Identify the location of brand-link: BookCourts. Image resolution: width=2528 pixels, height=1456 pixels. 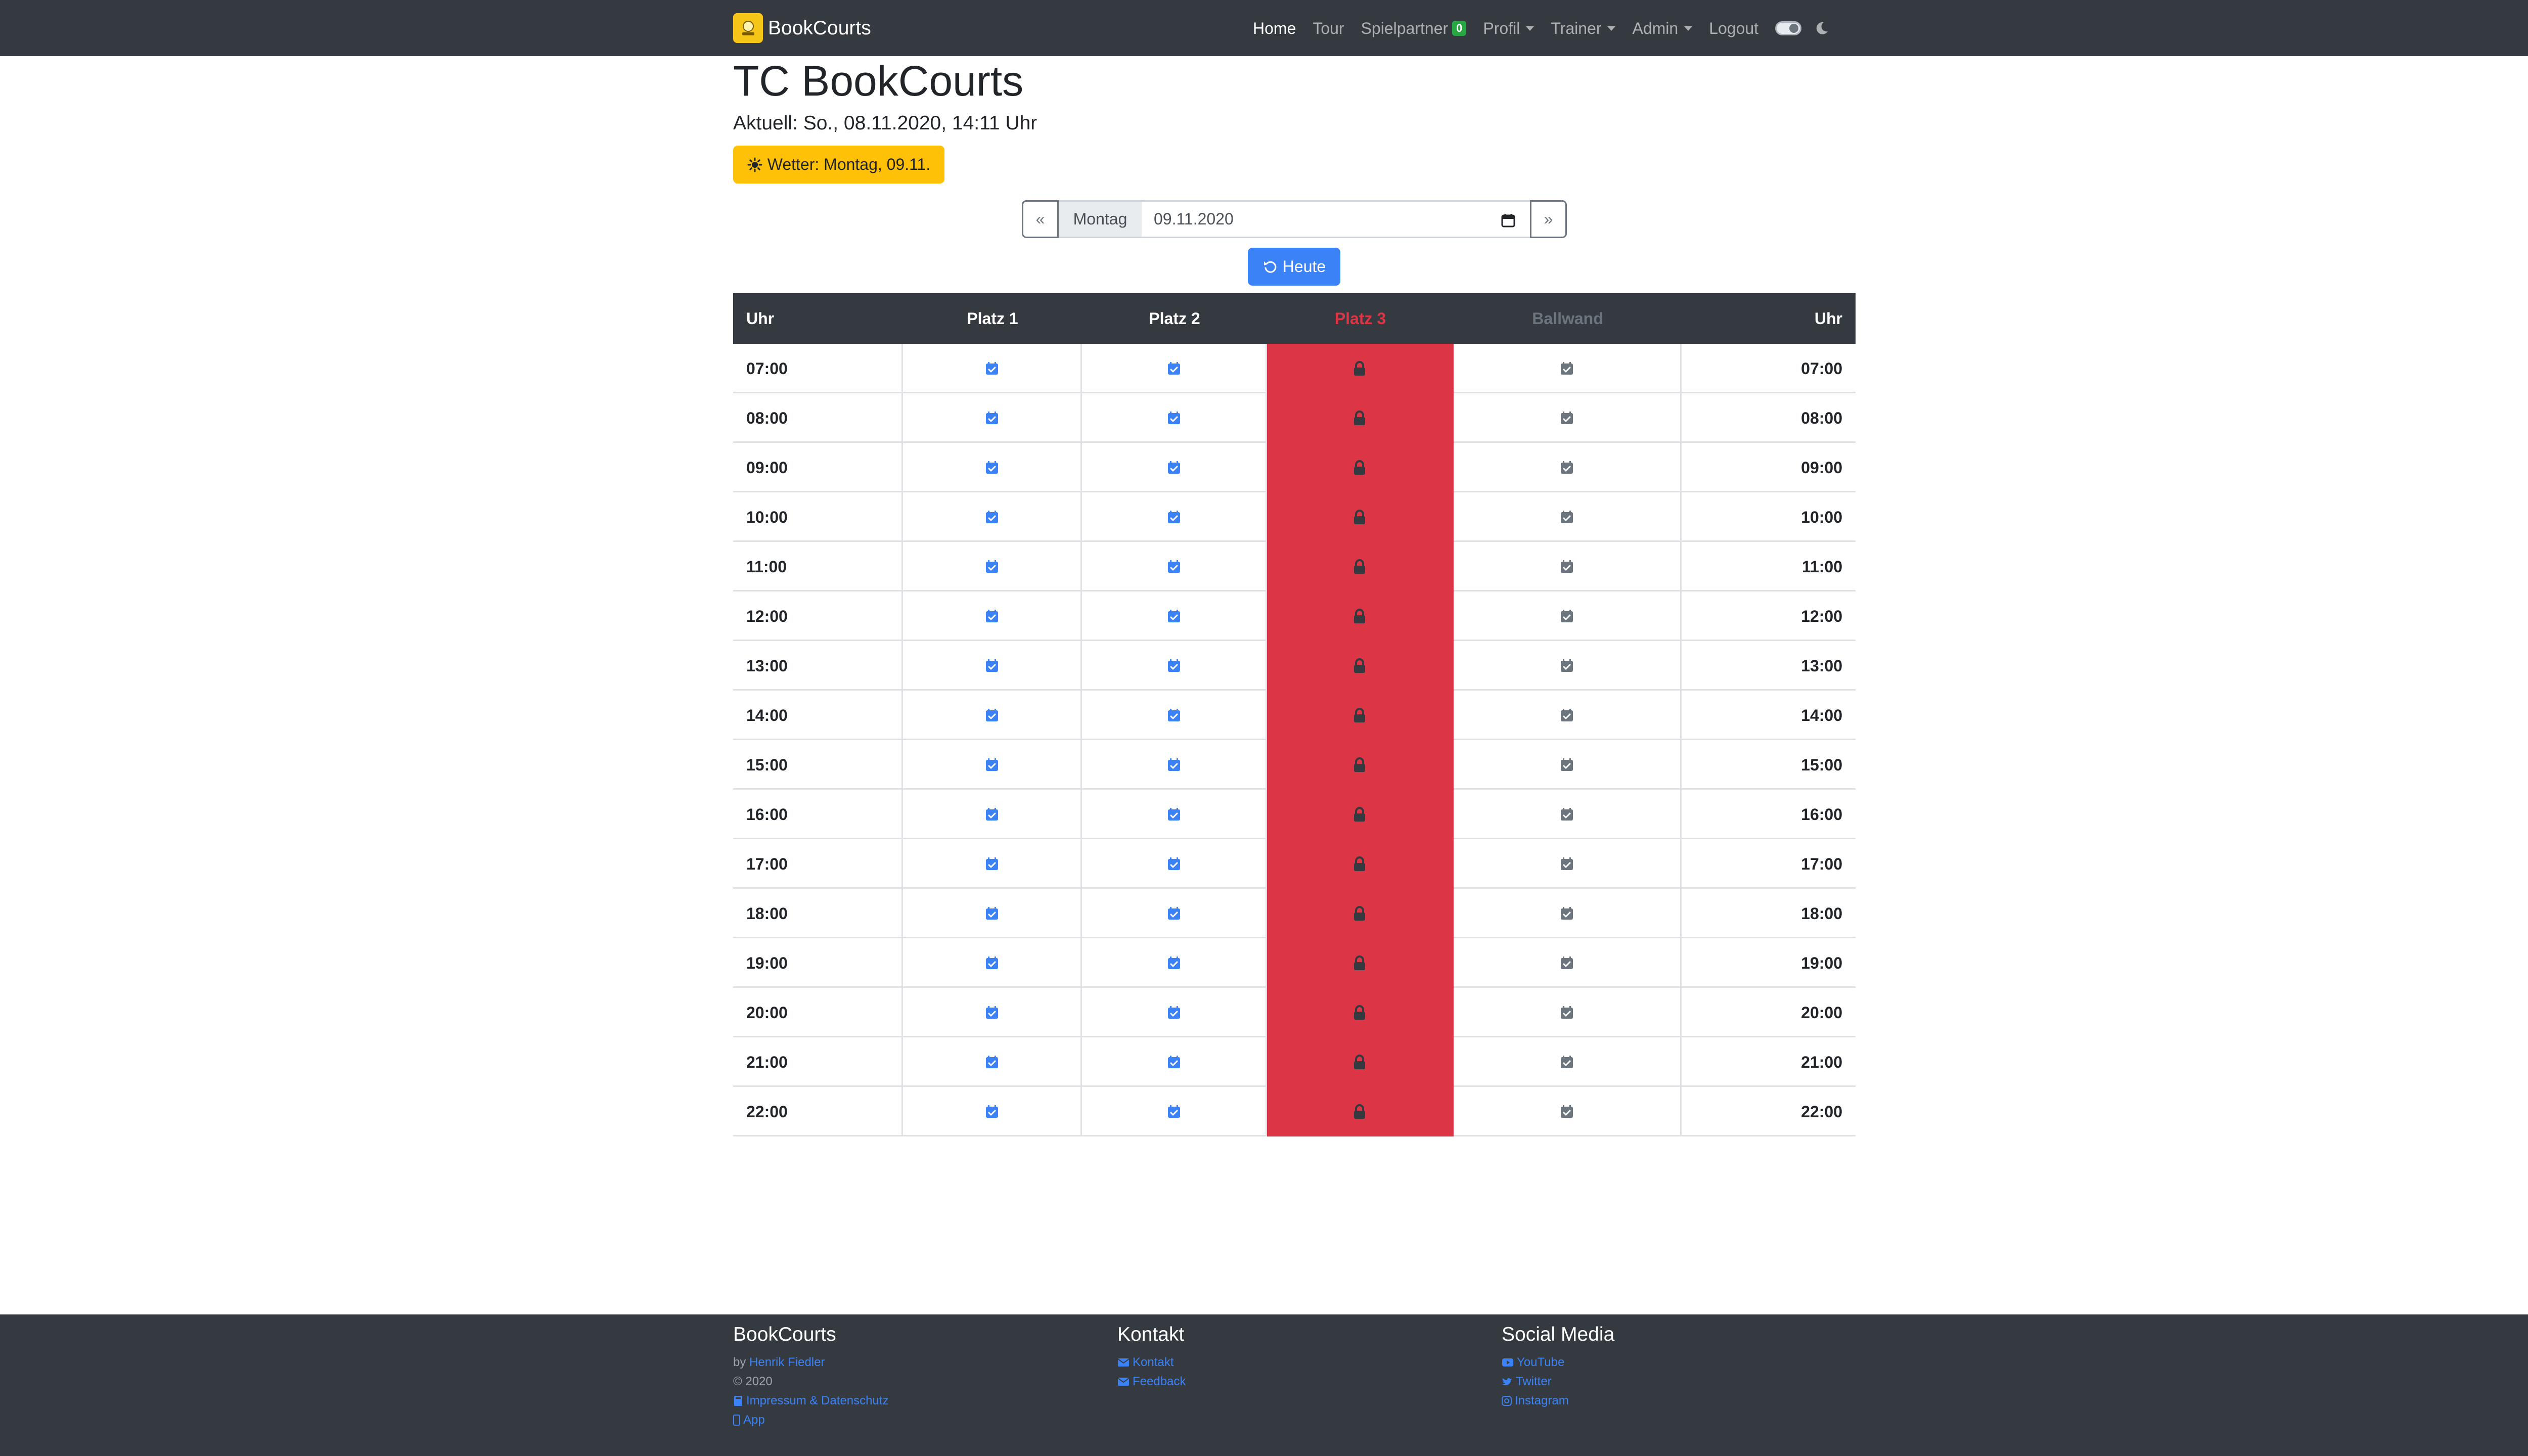
(802, 28).